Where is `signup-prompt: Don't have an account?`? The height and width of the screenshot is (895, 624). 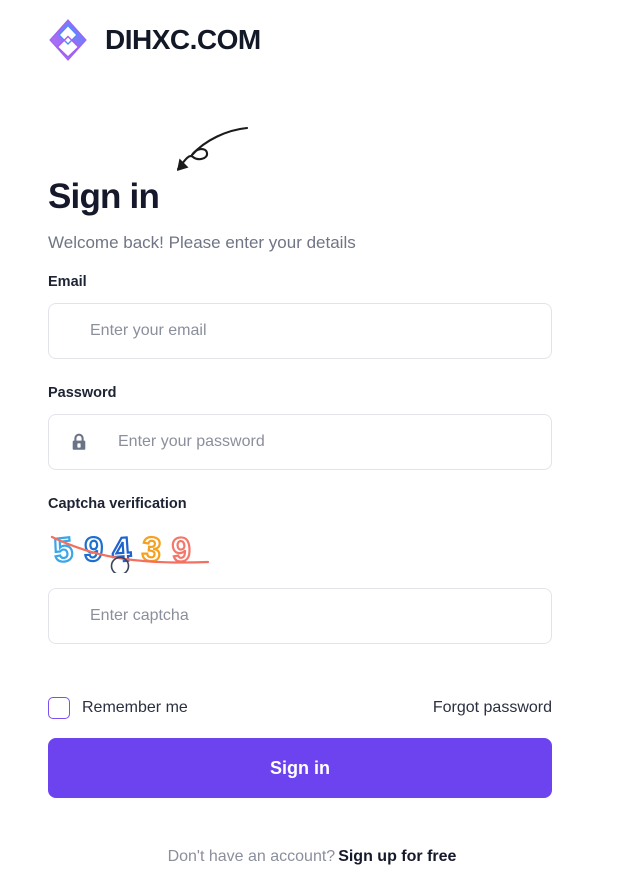
signup-prompt: Don't have an account? is located at coordinates (251, 856).